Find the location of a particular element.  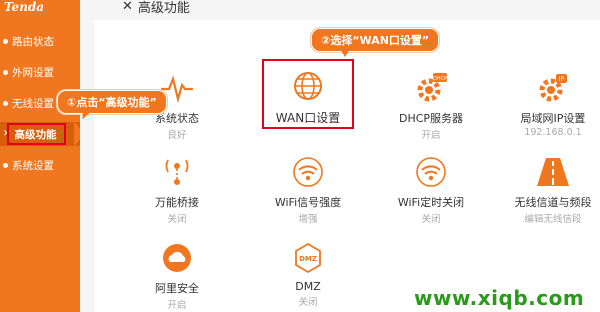

tile-label: 阿里安全 is located at coordinates (177, 288).